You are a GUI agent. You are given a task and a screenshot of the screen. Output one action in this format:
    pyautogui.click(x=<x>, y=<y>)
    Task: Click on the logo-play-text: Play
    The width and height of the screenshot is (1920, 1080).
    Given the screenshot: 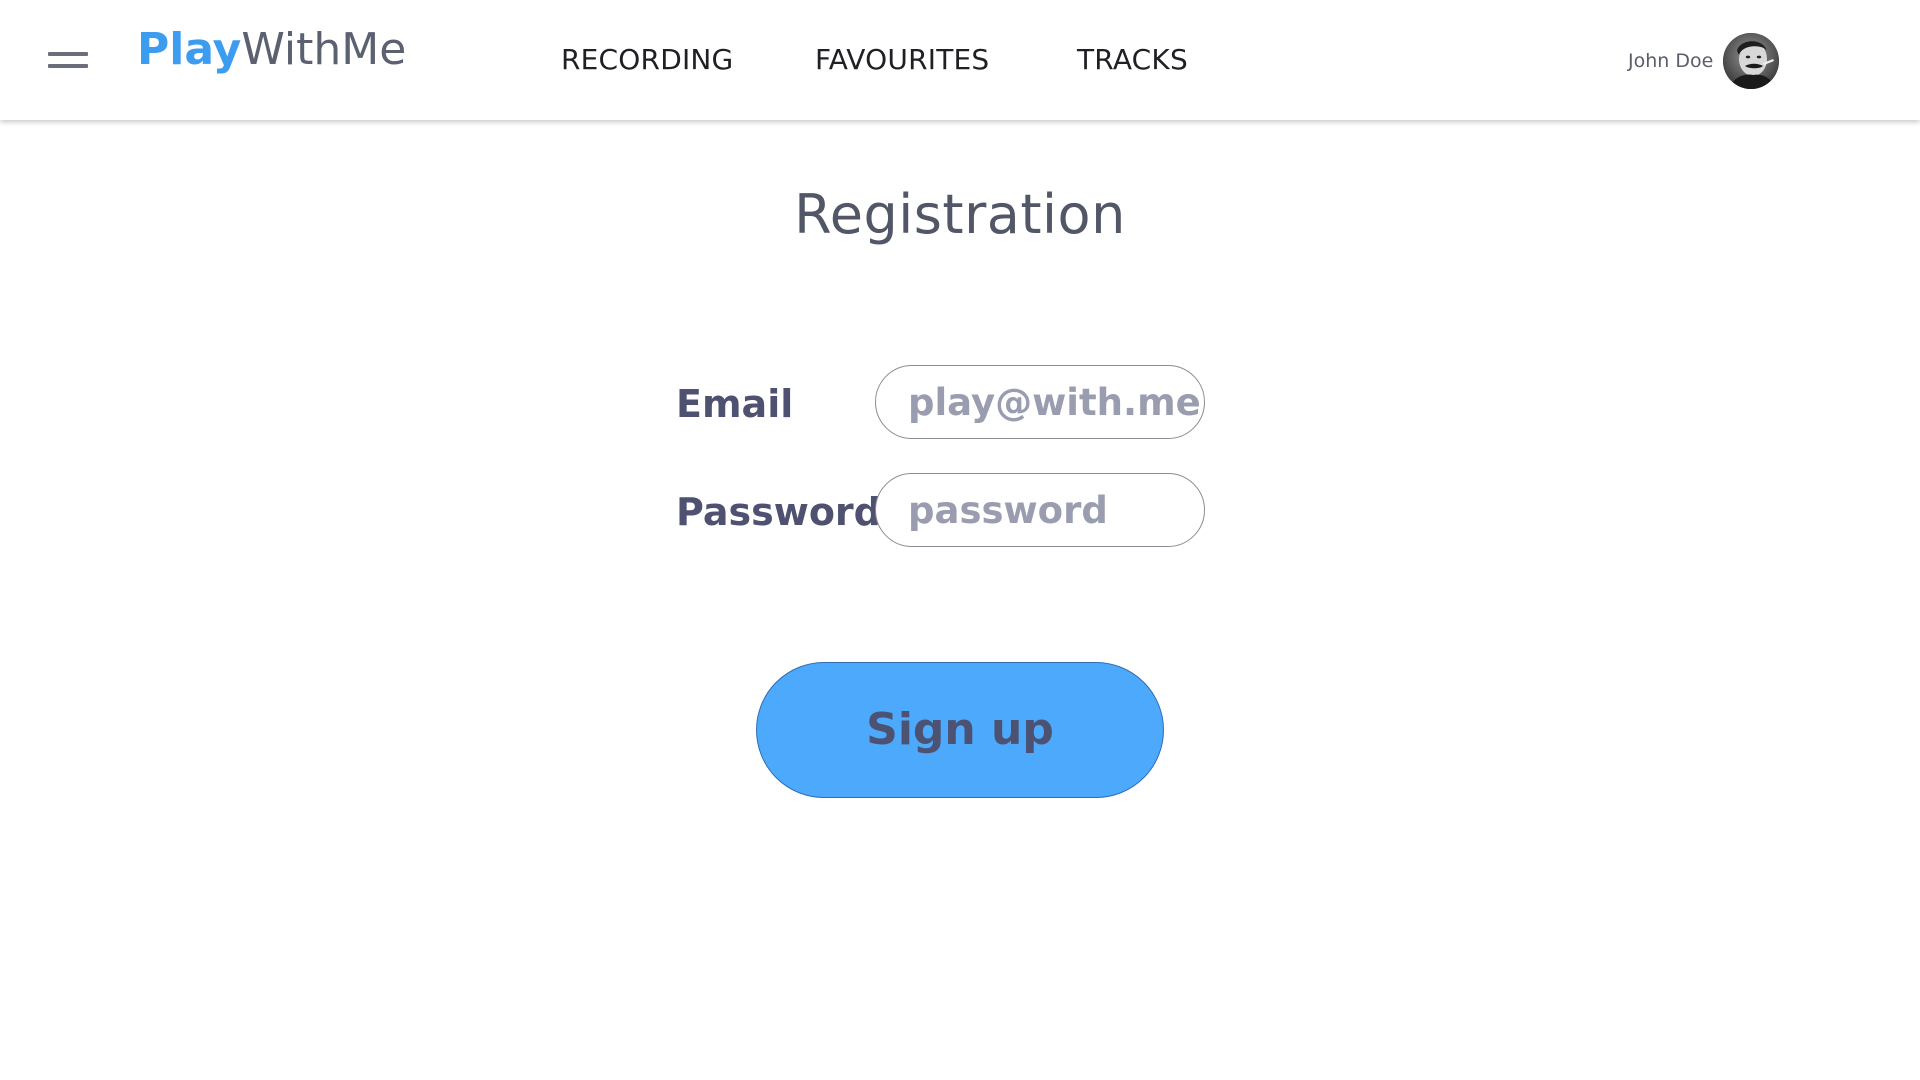 What is the action you would take?
    pyautogui.click(x=189, y=49)
    